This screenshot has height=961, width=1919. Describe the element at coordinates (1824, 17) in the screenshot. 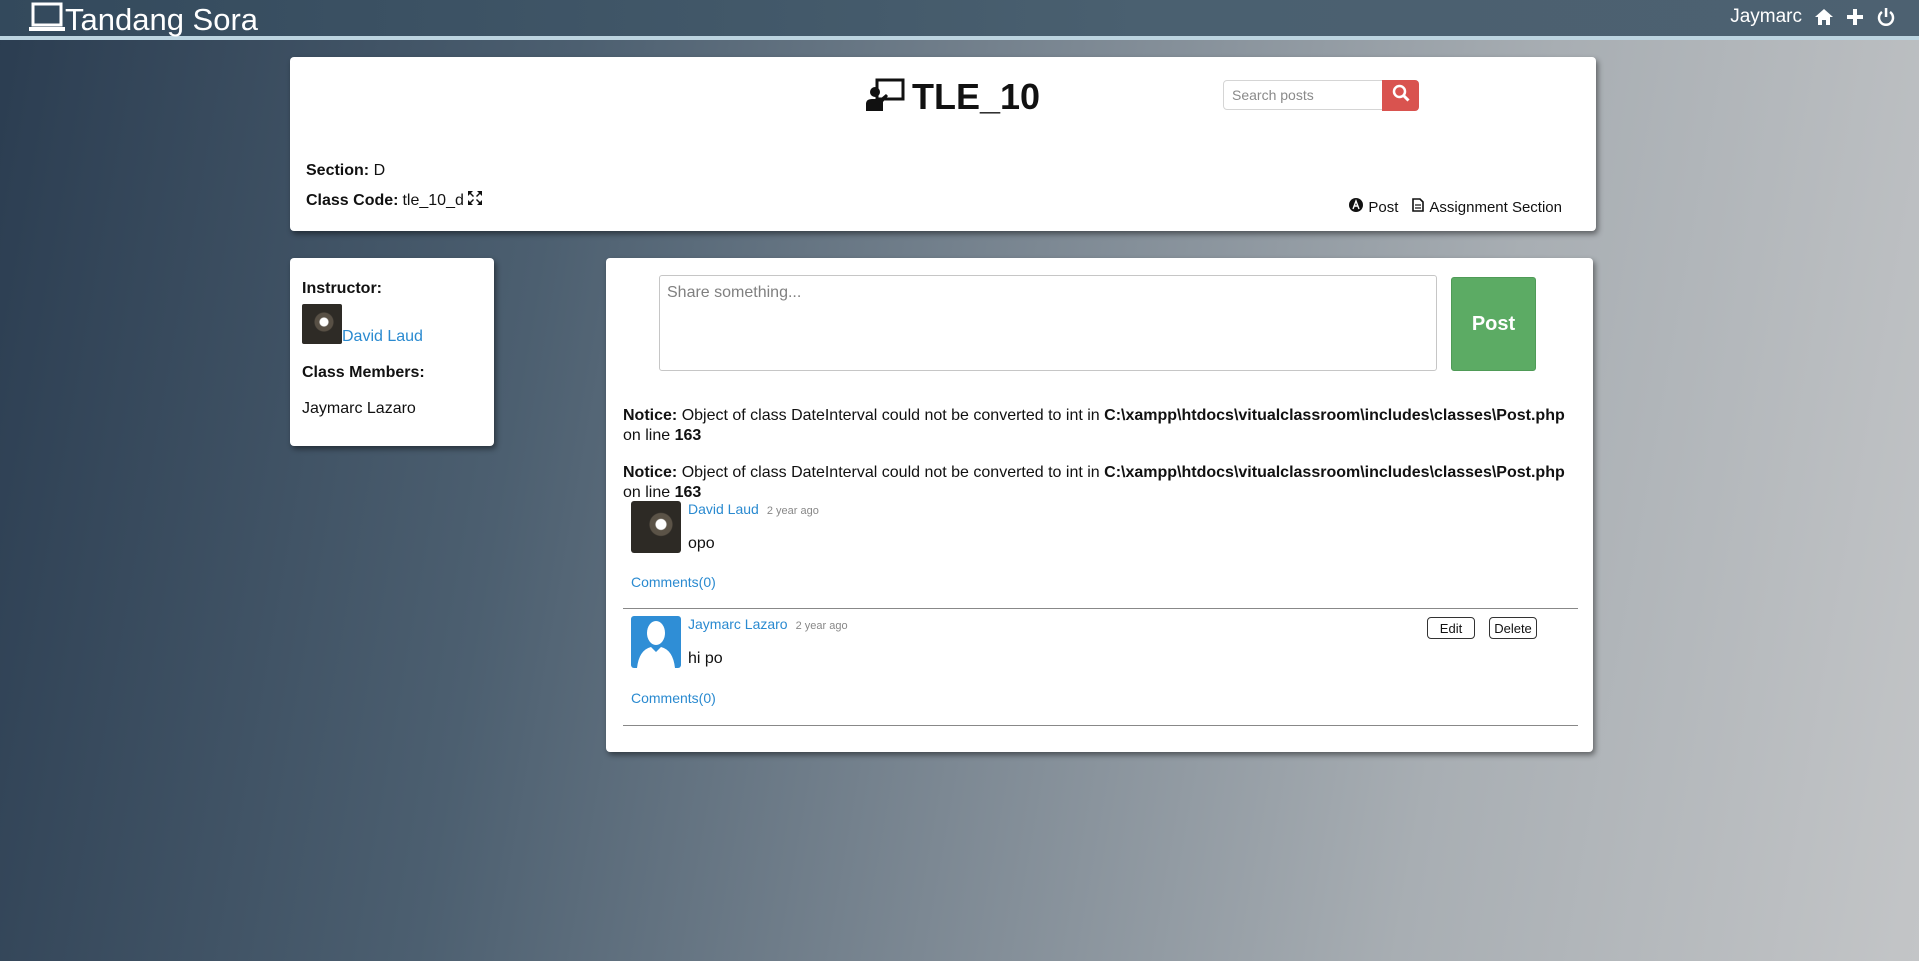

I see `home-icon` at that location.